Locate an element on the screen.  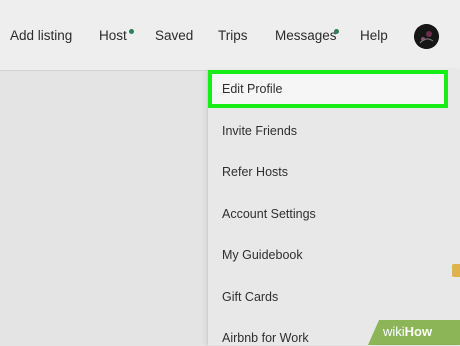
user-avatar is located at coordinates (426, 36).